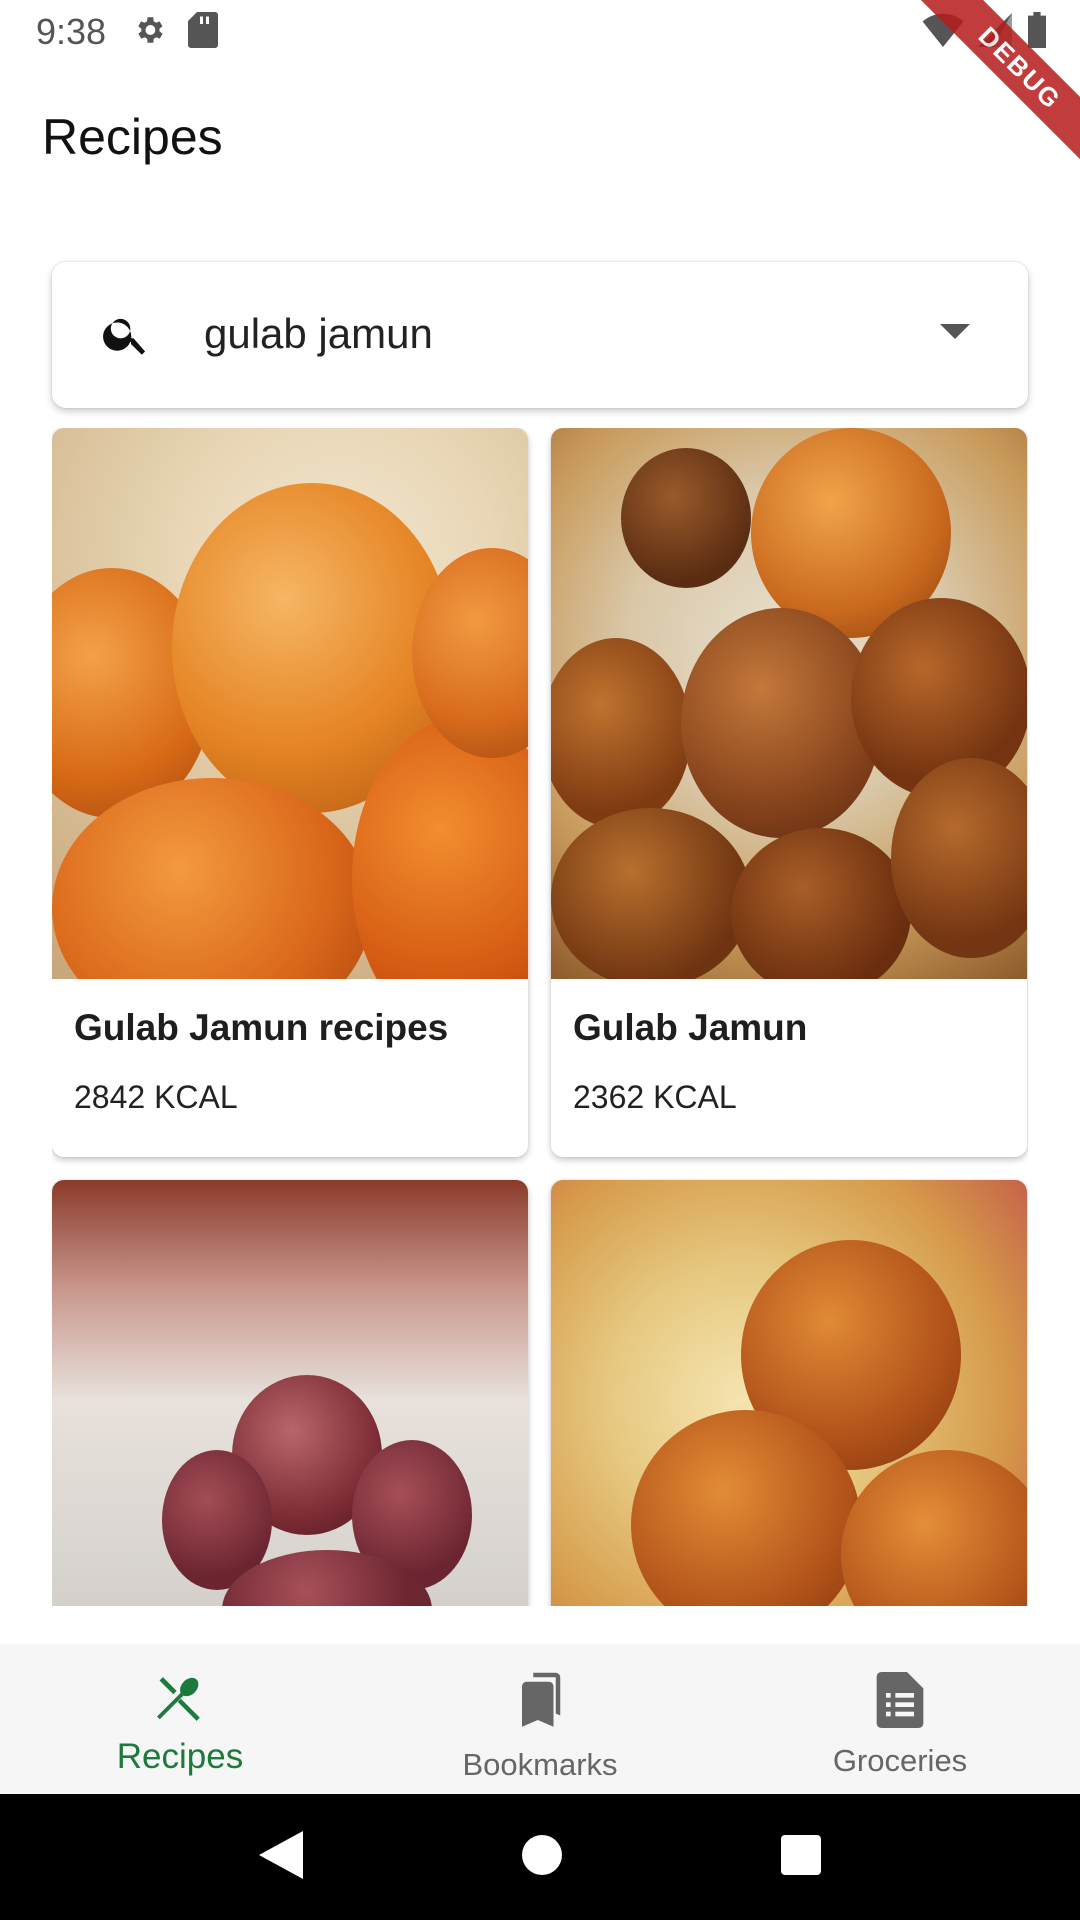  I want to click on recipe-title: Gulab Jamun recipes, so click(261, 1027).